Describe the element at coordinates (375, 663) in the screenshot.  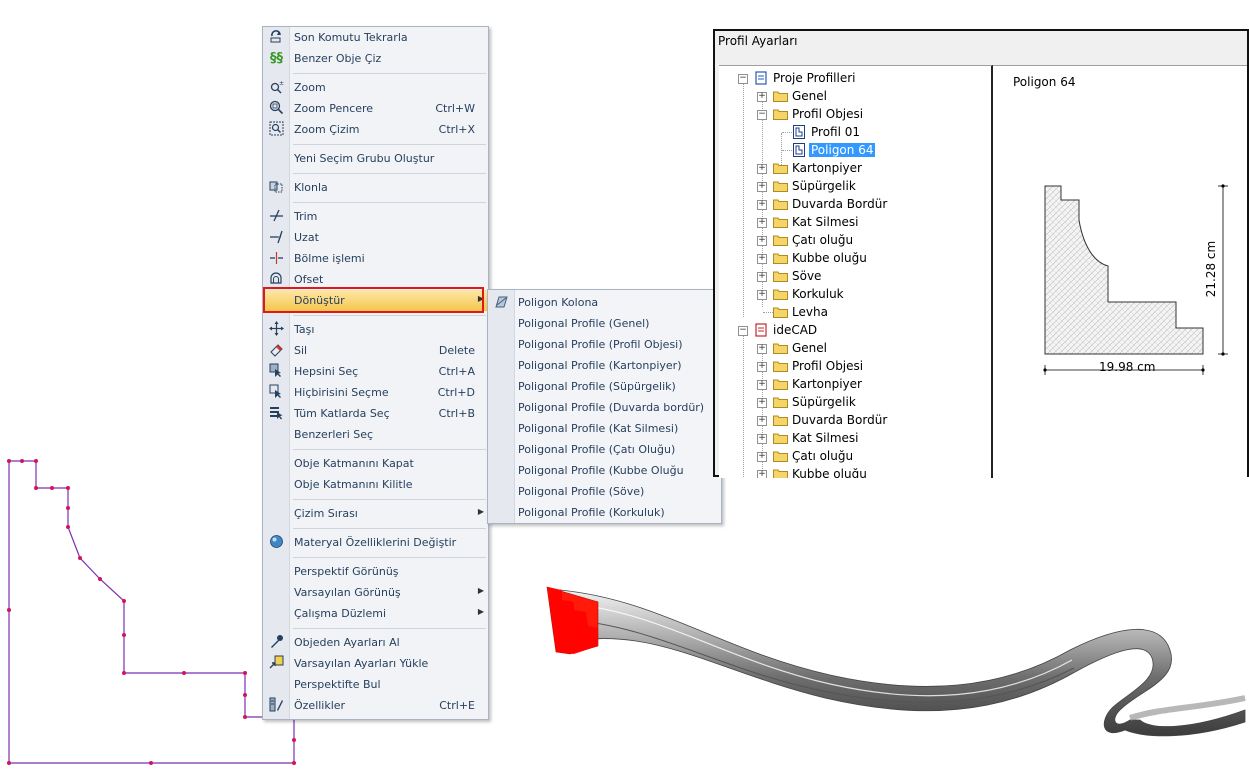
I see `menu-item-load-default-settings: Varsayılan Ayarları Yükle` at that location.